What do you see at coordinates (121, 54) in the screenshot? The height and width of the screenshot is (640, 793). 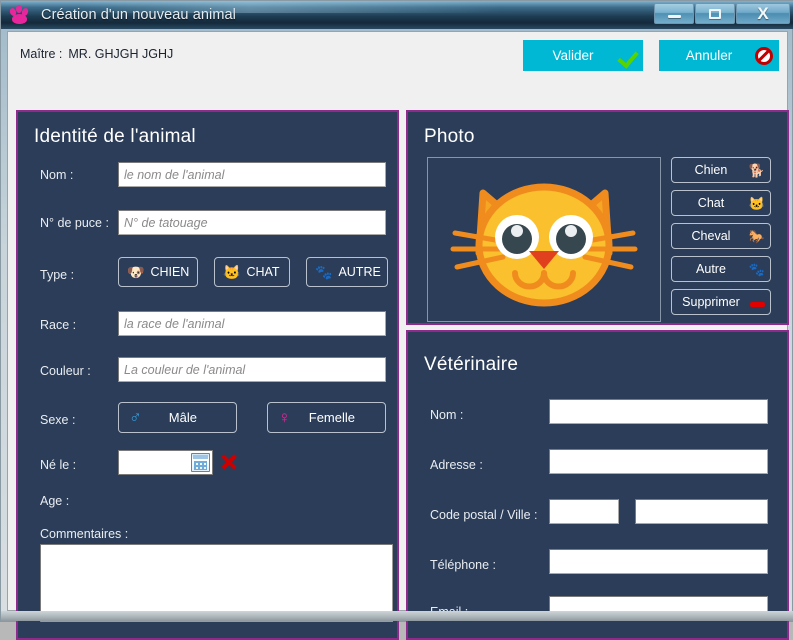 I see `owner-value: MR. GHJGH JGHJ` at bounding box center [121, 54].